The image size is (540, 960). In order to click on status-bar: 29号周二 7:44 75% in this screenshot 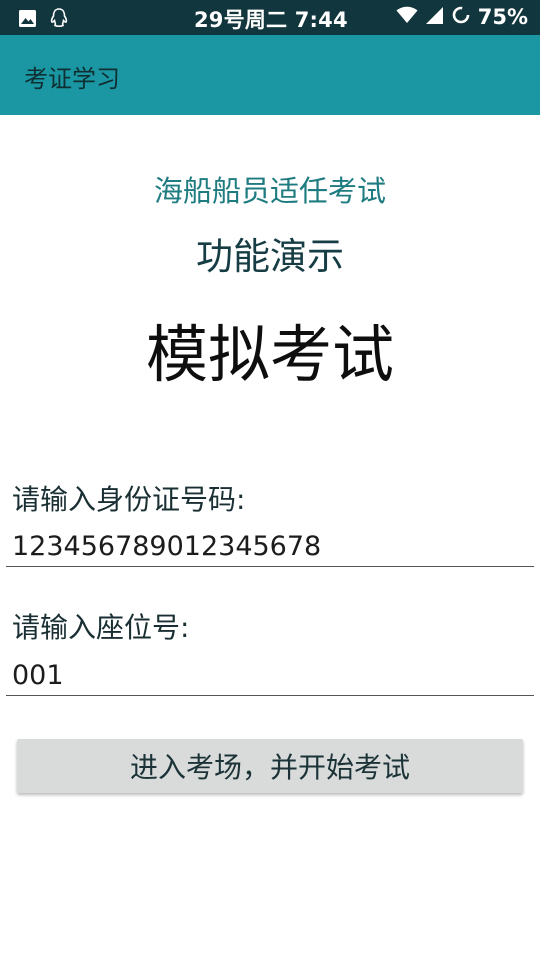, I will do `click(270, 17)`.